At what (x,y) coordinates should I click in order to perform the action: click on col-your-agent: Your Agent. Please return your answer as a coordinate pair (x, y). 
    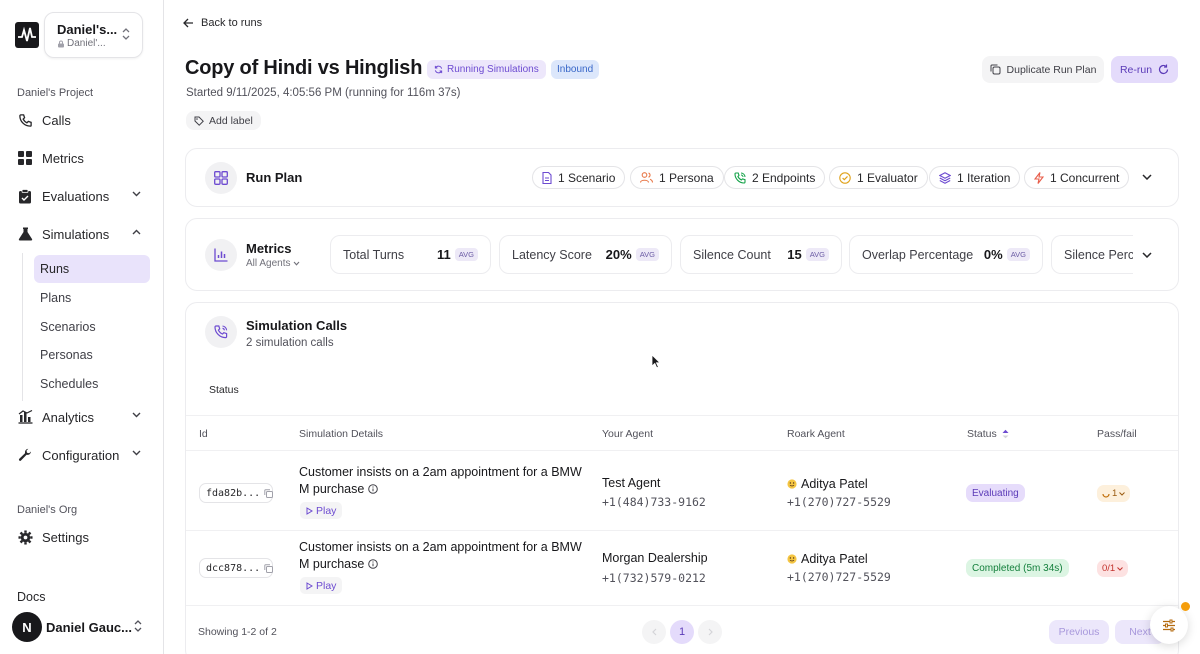
    Looking at the image, I should click on (627, 434).